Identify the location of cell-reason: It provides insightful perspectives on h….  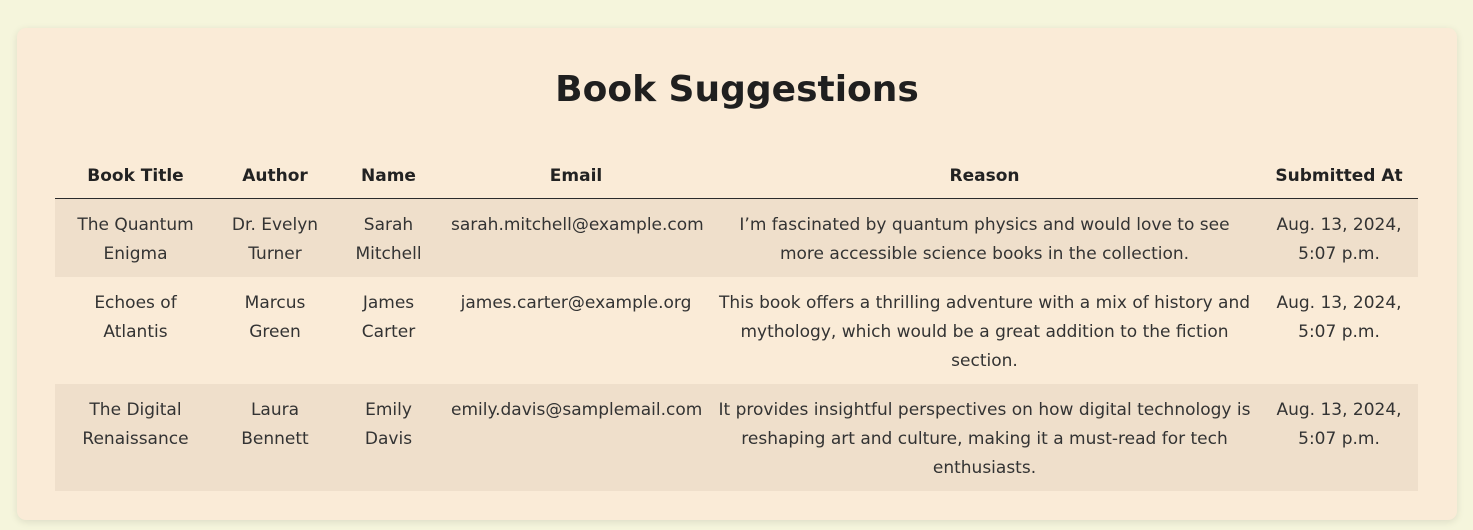
(984, 437).